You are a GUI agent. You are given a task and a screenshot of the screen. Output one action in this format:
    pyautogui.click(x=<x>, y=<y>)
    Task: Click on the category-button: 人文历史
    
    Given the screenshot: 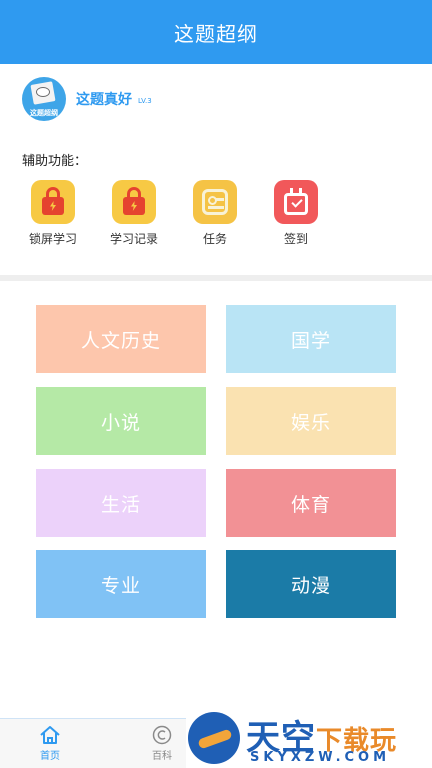 What is the action you would take?
    pyautogui.click(x=121, y=339)
    